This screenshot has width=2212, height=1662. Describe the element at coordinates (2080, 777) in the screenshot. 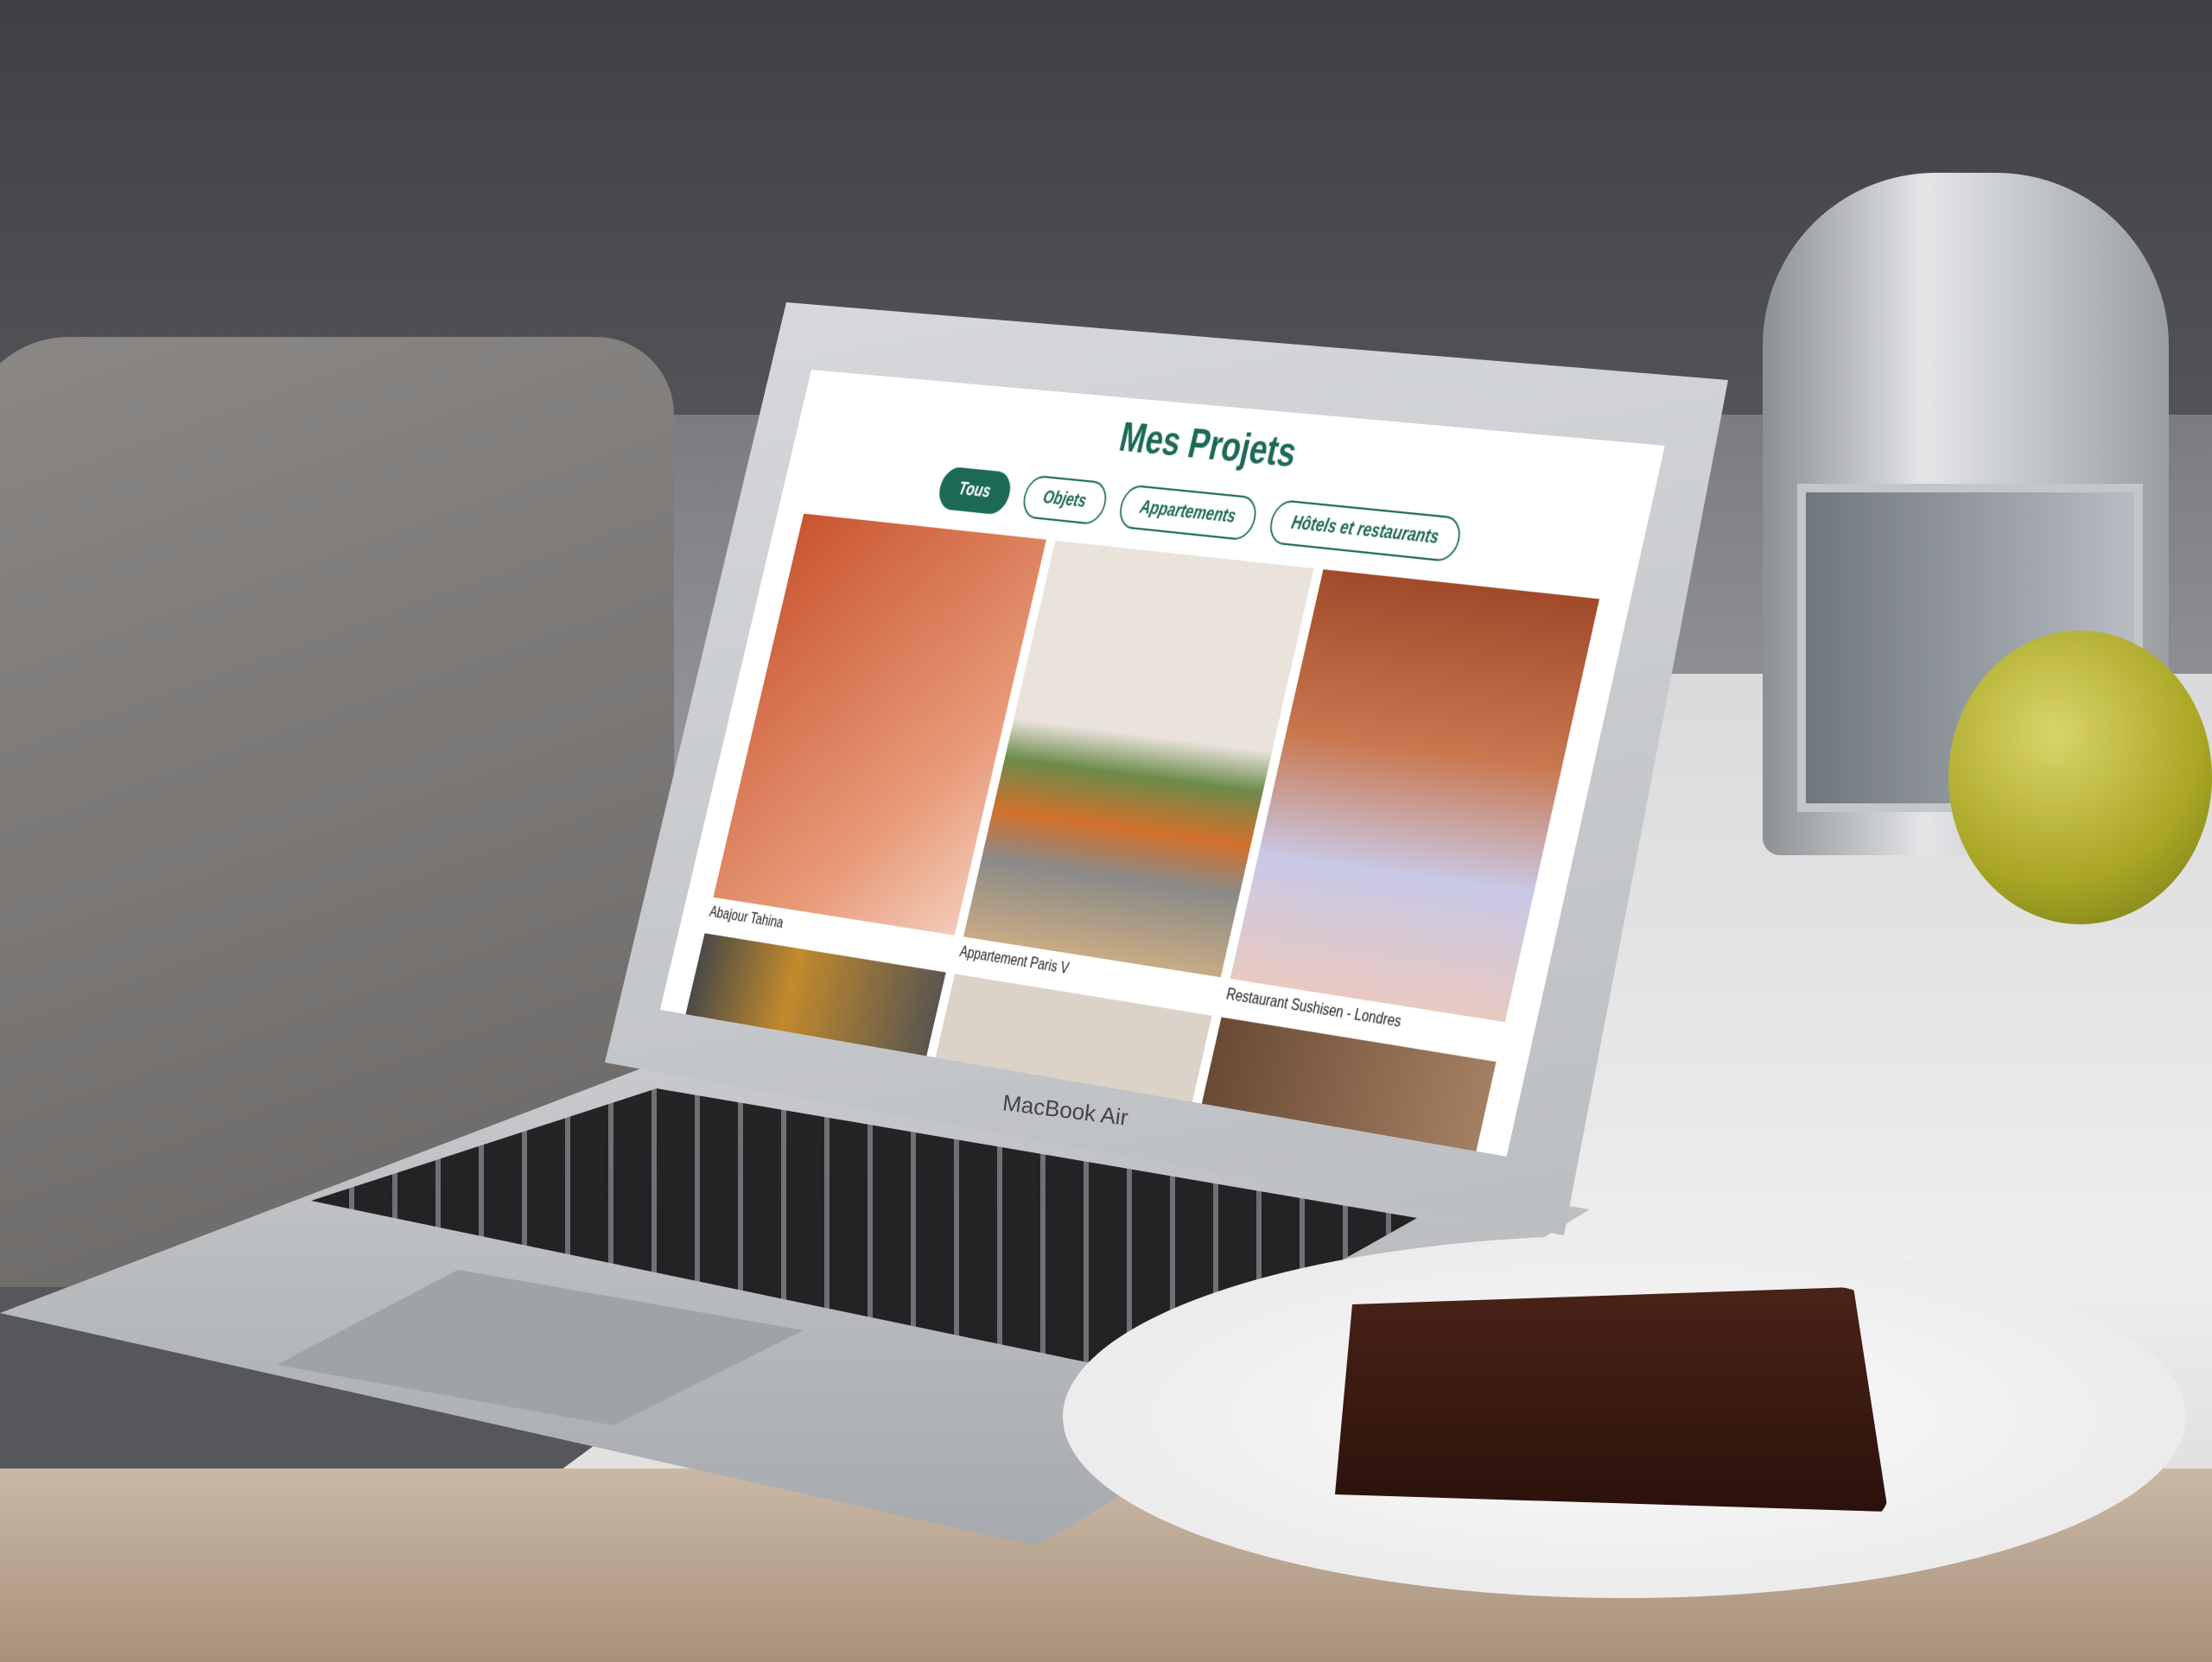

I see `apple` at that location.